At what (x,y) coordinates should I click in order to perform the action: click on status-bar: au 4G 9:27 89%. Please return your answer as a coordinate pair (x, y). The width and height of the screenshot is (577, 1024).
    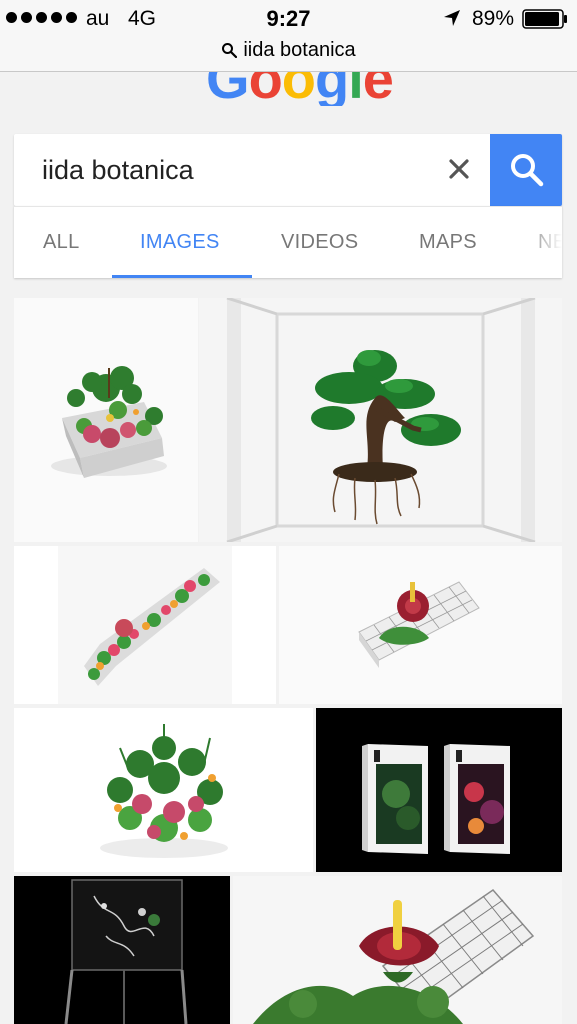
    Looking at the image, I should click on (288, 19).